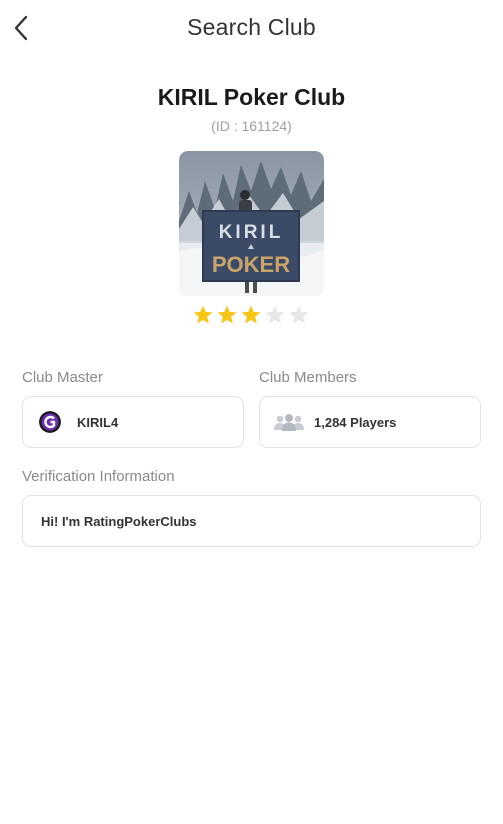 The height and width of the screenshot is (824, 503). What do you see at coordinates (251, 264) in the screenshot?
I see `banner-line2: POKER` at bounding box center [251, 264].